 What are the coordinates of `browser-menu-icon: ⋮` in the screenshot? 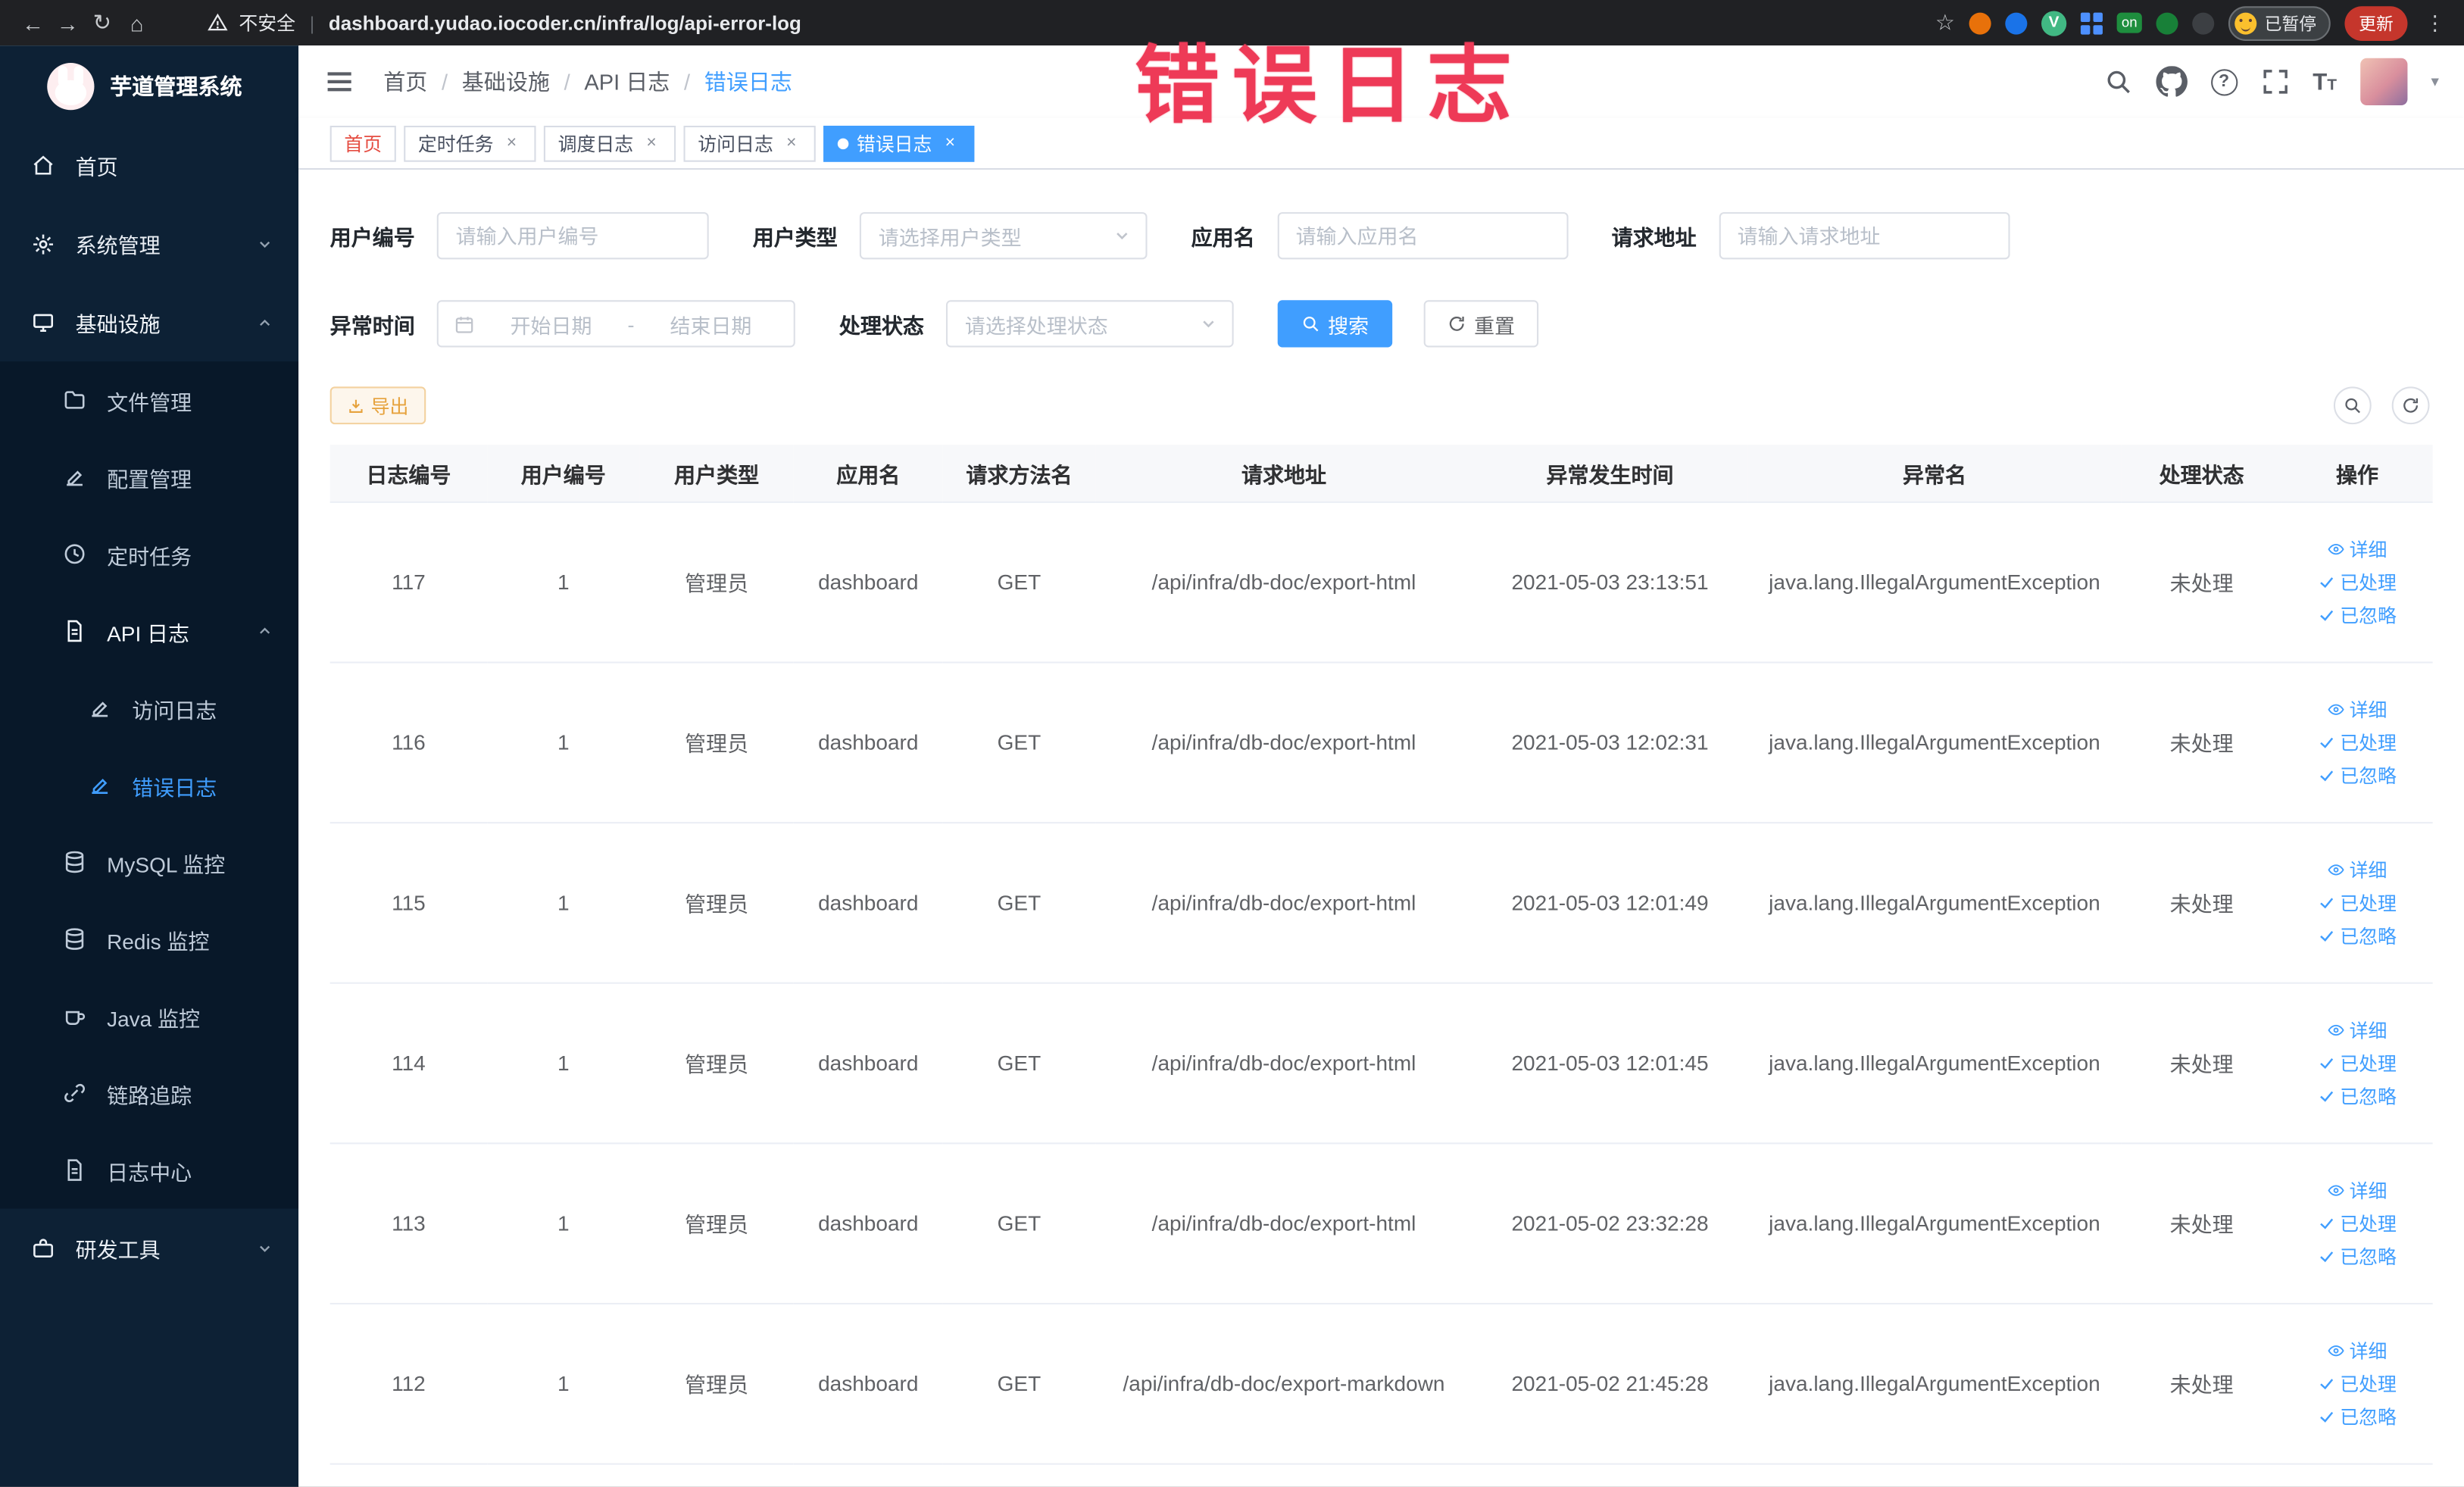 It's located at (2435, 22).